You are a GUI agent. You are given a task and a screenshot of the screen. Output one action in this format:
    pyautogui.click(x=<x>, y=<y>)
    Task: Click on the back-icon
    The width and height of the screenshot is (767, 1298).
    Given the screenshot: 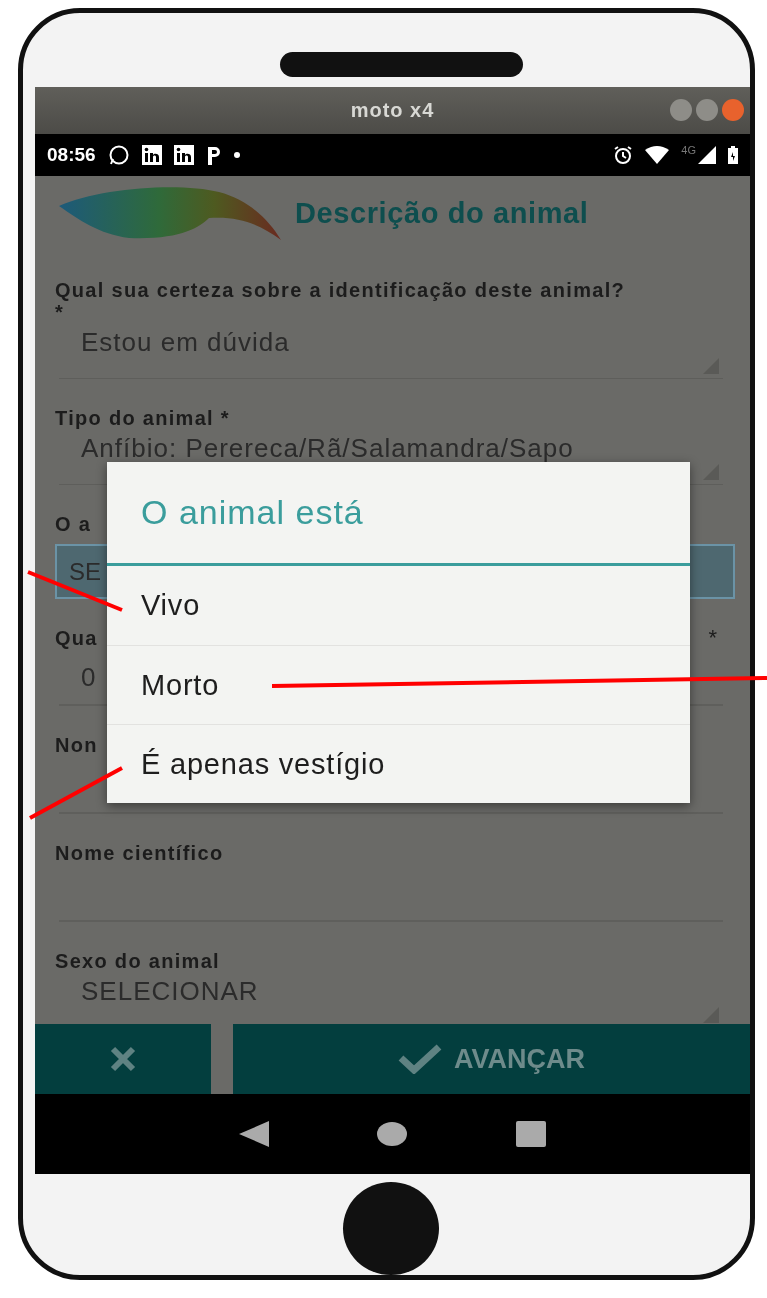 What is the action you would take?
    pyautogui.click(x=254, y=1134)
    